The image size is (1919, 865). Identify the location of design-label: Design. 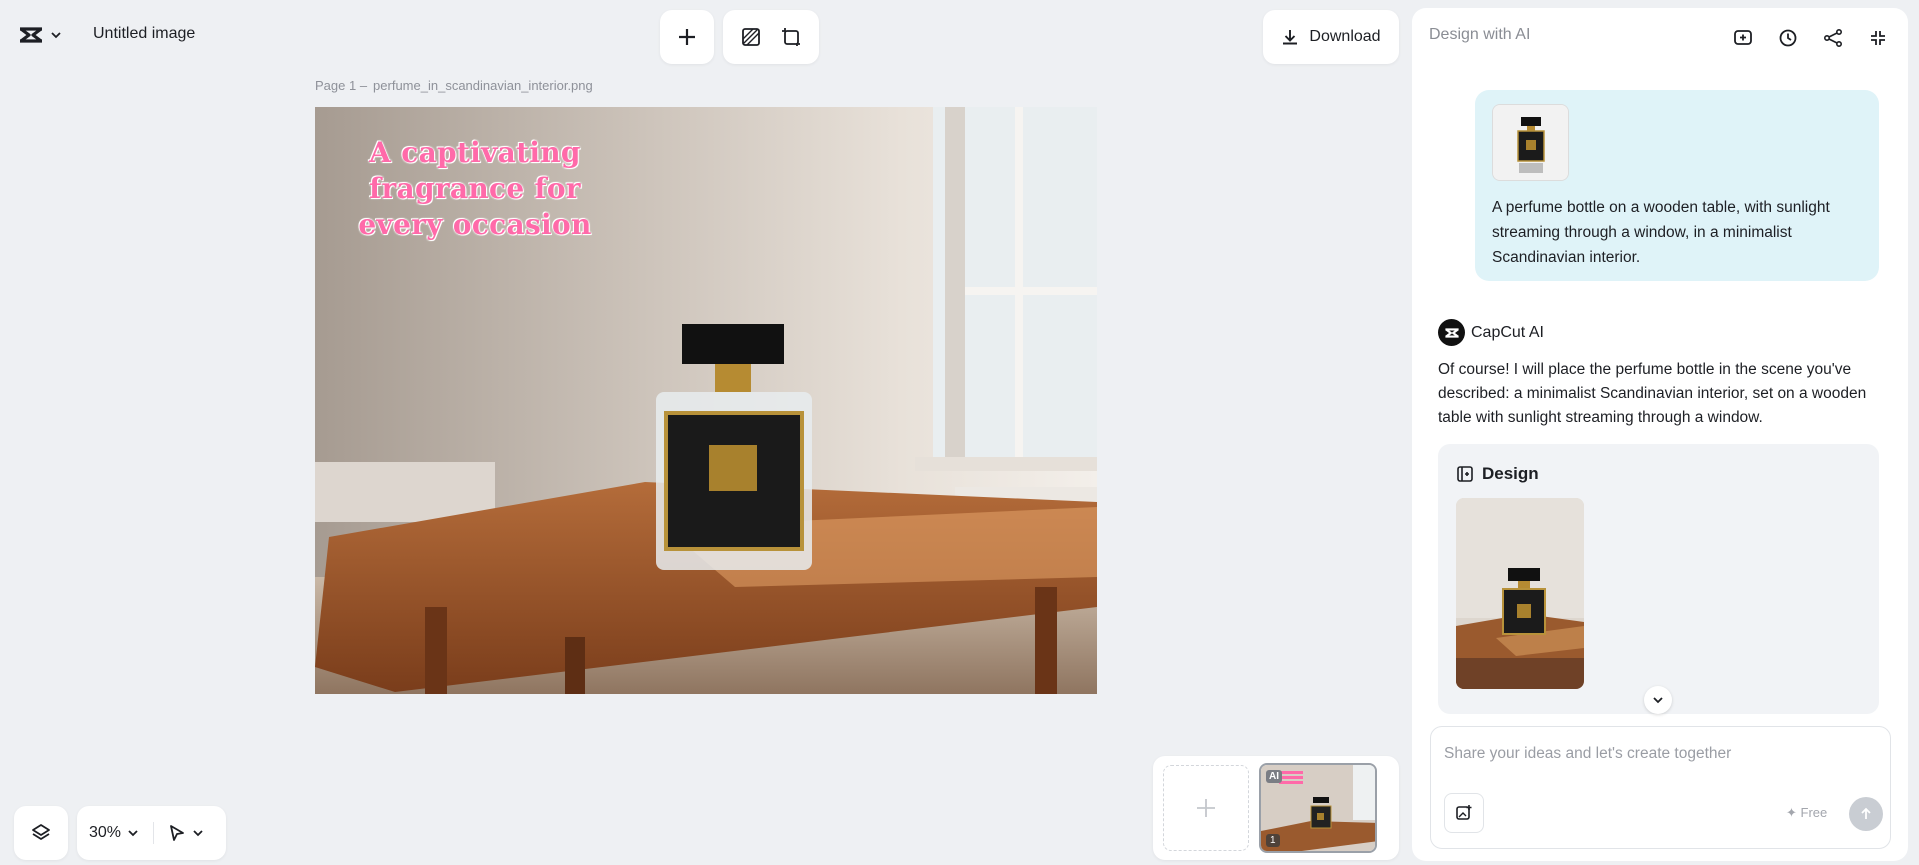
(1510, 473).